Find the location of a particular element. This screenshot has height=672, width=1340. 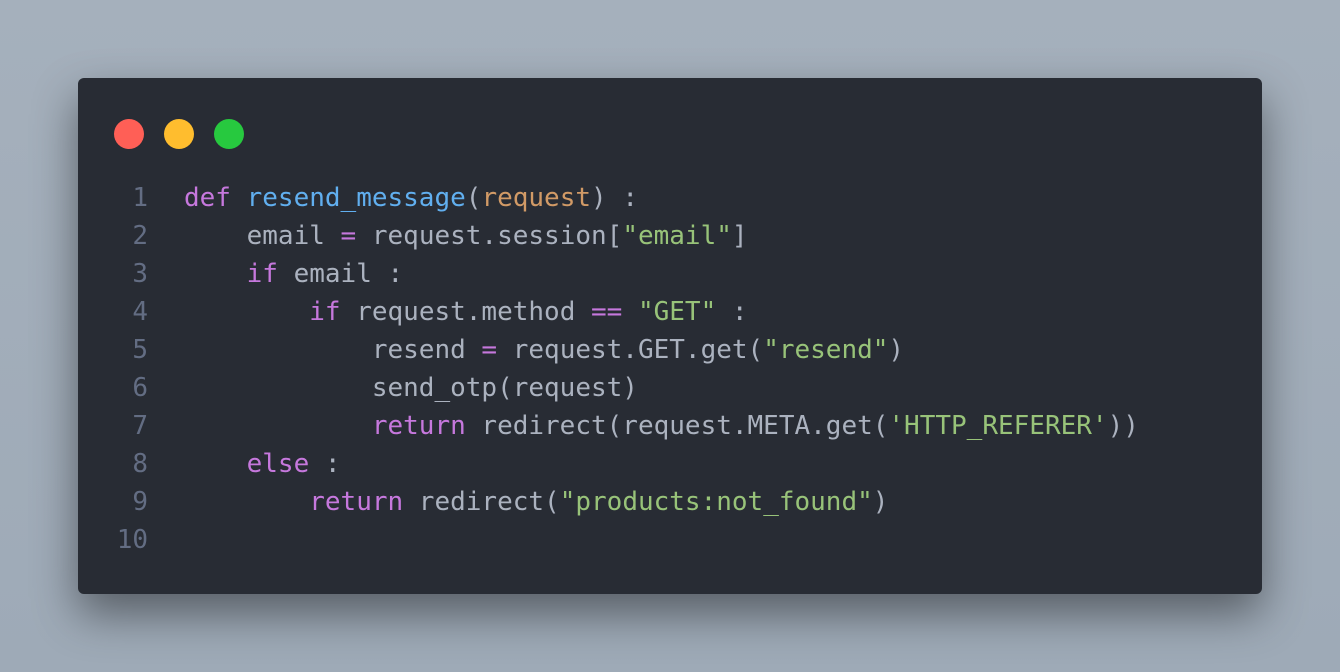

code-text: return redirect("products:not_found") is located at coordinates (536, 502).